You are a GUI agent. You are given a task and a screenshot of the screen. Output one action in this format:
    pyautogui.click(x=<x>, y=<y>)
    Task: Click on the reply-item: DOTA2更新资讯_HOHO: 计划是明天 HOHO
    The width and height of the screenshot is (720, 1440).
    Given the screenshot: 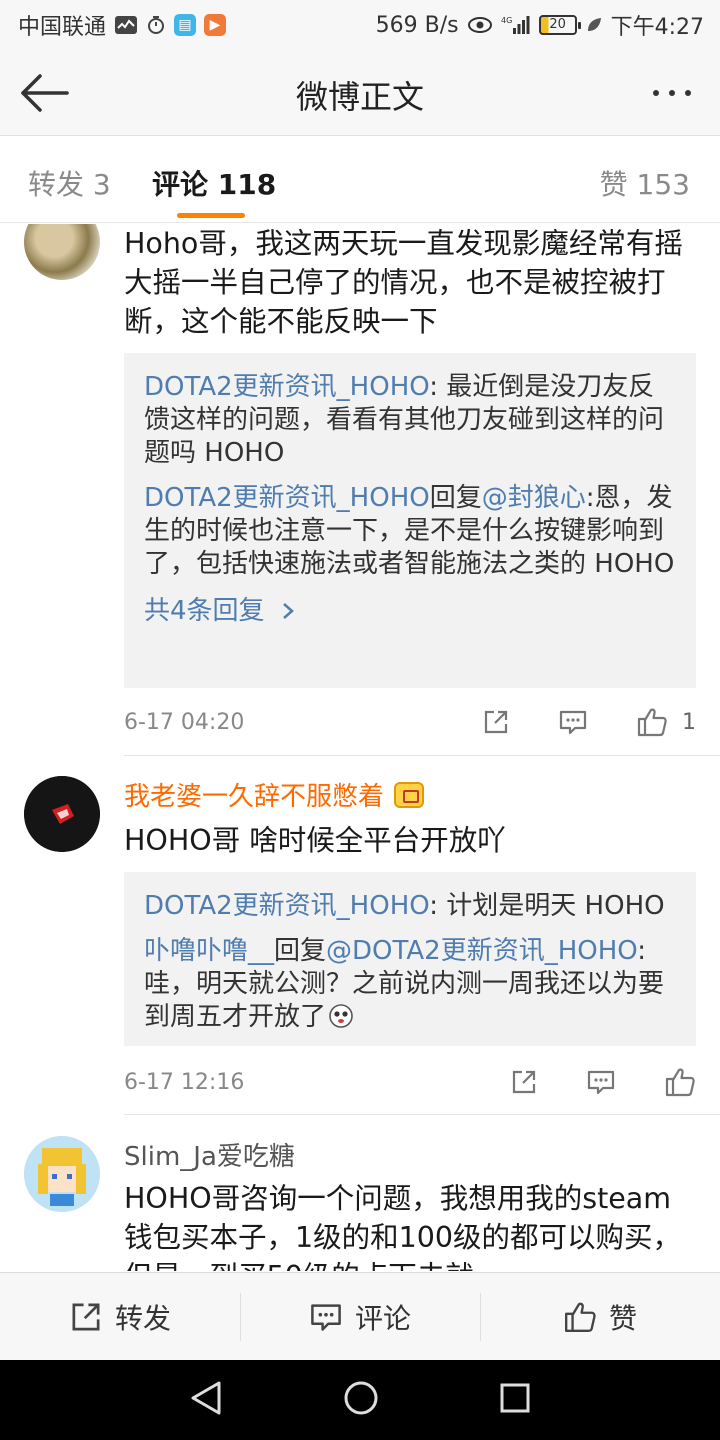 What is the action you would take?
    pyautogui.click(x=410, y=906)
    